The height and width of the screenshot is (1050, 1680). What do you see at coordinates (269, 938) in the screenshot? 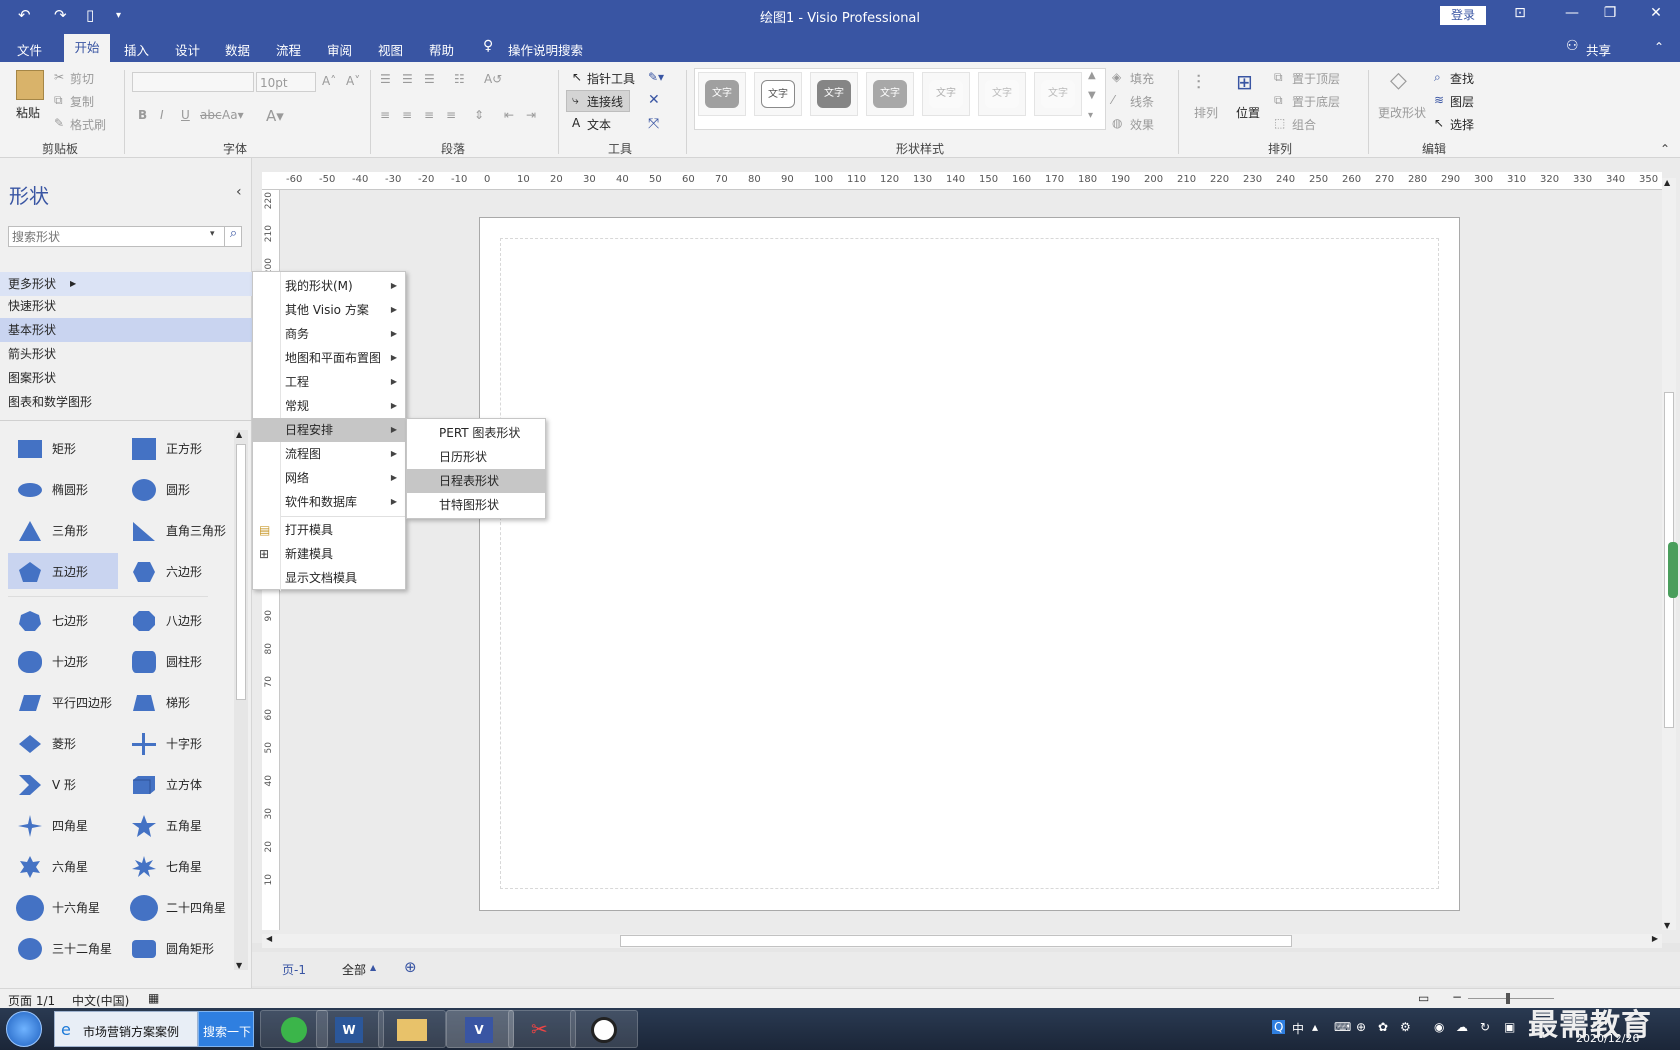
I see `scroll-left-icon: ◀` at bounding box center [269, 938].